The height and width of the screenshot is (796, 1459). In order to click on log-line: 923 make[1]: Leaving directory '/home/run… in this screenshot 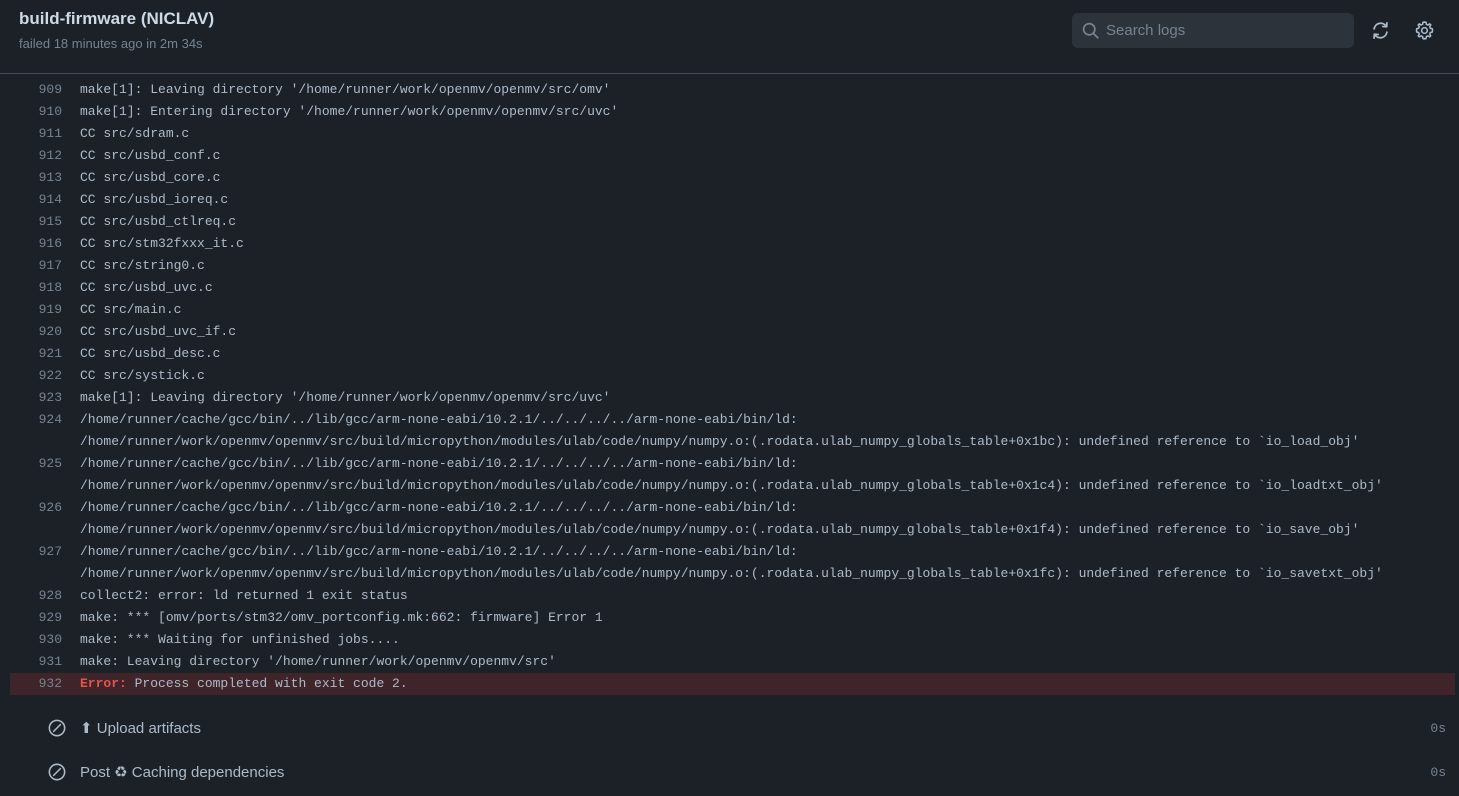, I will do `click(732, 398)`.